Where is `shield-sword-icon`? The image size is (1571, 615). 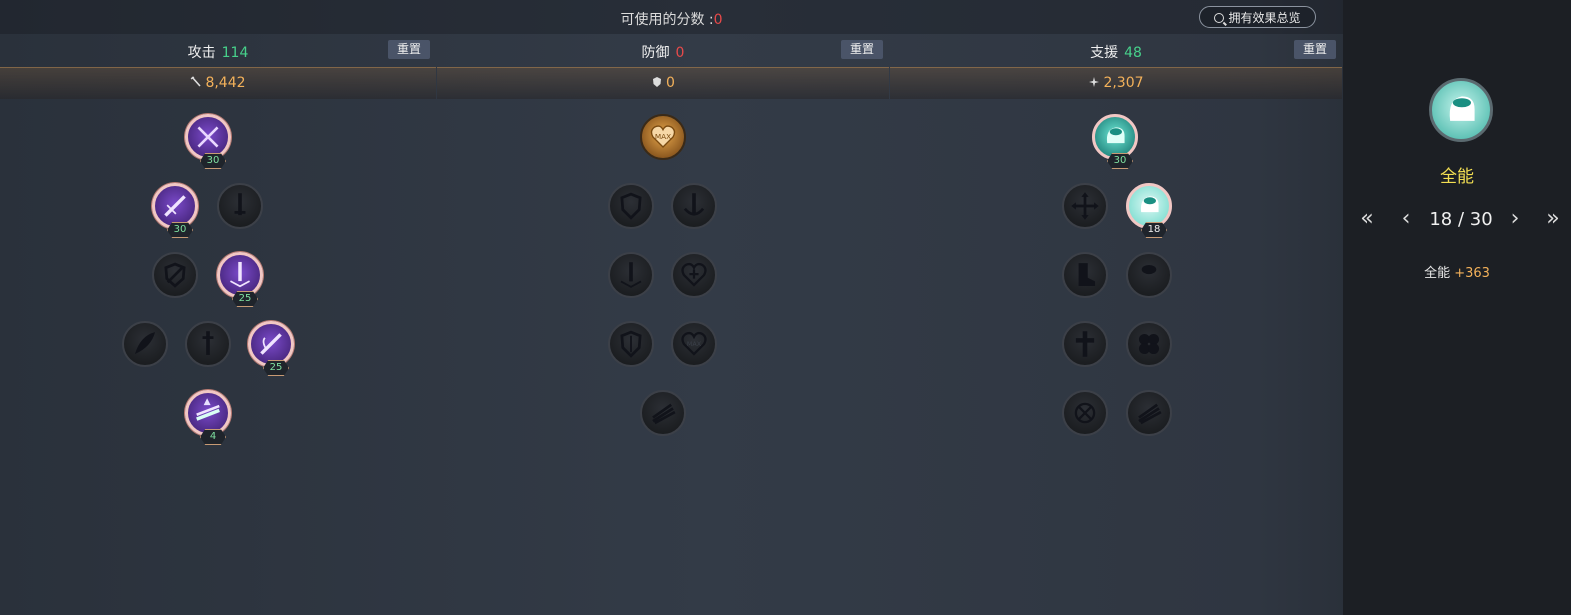
shield-sword-icon is located at coordinates (175, 275).